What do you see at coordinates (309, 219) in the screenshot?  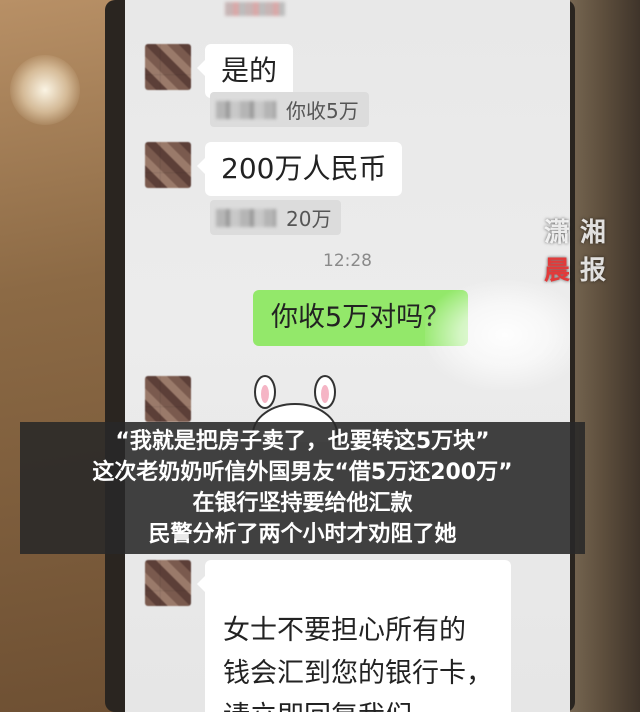 I see `quote-text: 20万` at bounding box center [309, 219].